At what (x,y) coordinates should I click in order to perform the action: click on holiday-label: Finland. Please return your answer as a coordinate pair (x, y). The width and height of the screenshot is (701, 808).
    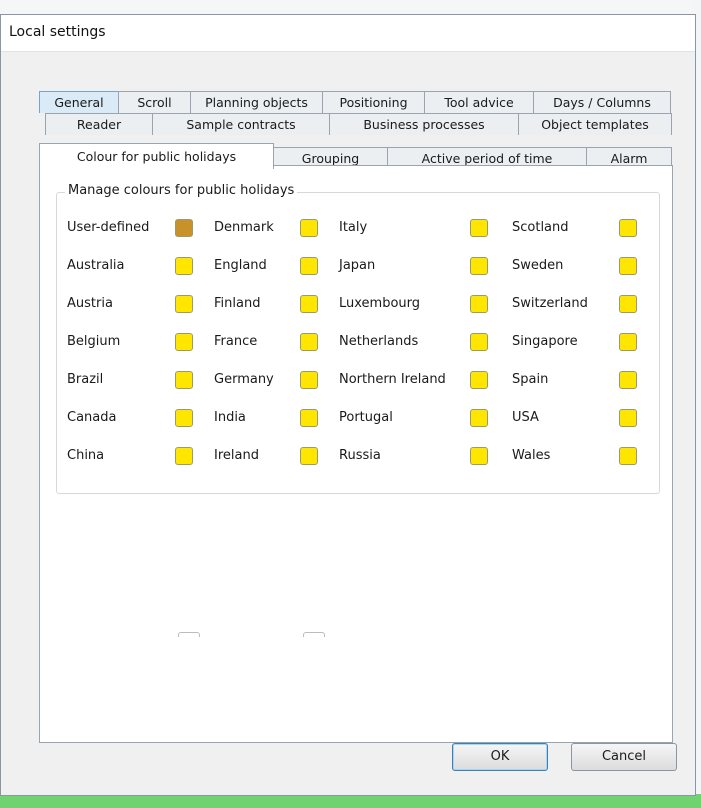
    Looking at the image, I should click on (237, 303).